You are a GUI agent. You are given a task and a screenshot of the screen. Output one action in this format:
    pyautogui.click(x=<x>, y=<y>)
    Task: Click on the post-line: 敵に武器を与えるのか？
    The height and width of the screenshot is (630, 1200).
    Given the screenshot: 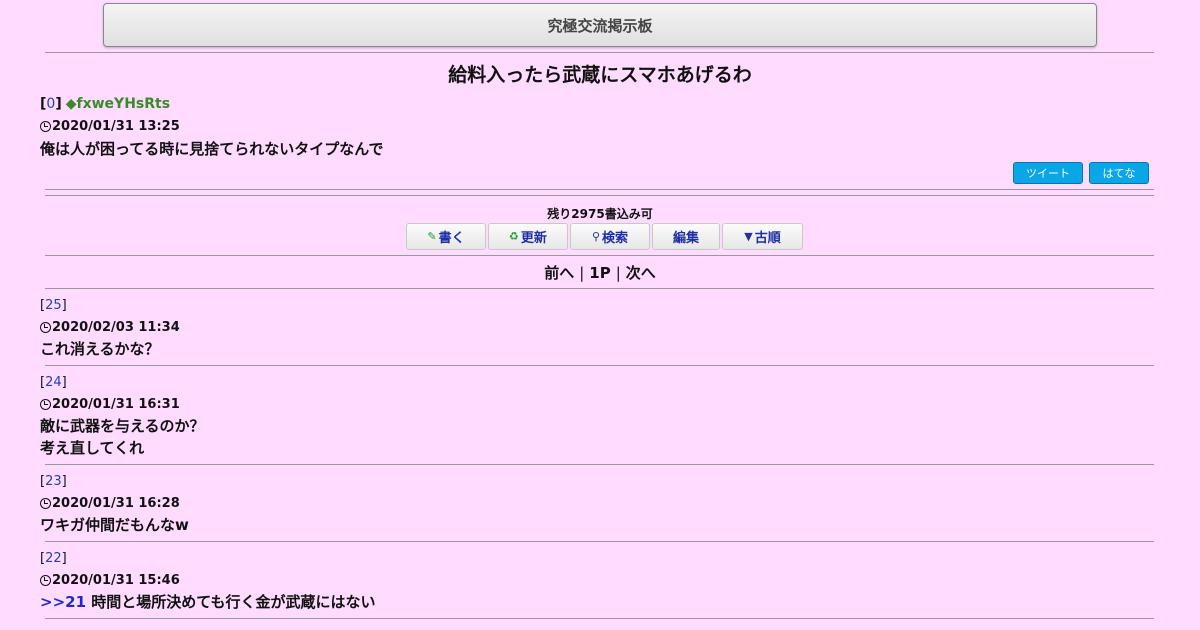 What is the action you would take?
    pyautogui.click(x=122, y=426)
    